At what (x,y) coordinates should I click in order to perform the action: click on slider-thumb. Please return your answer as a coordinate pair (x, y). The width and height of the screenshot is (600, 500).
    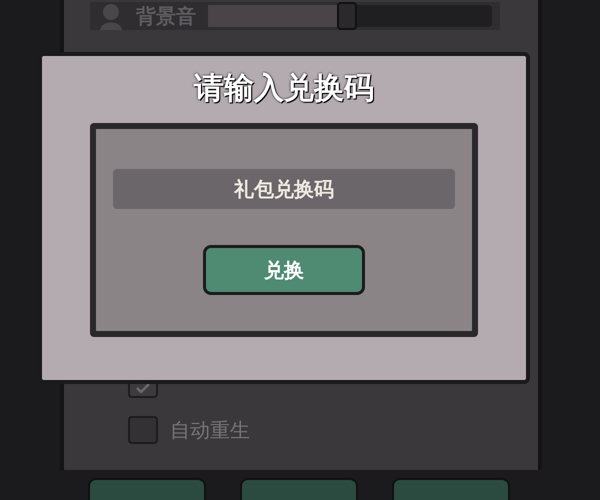
    Looking at the image, I should click on (347, 16).